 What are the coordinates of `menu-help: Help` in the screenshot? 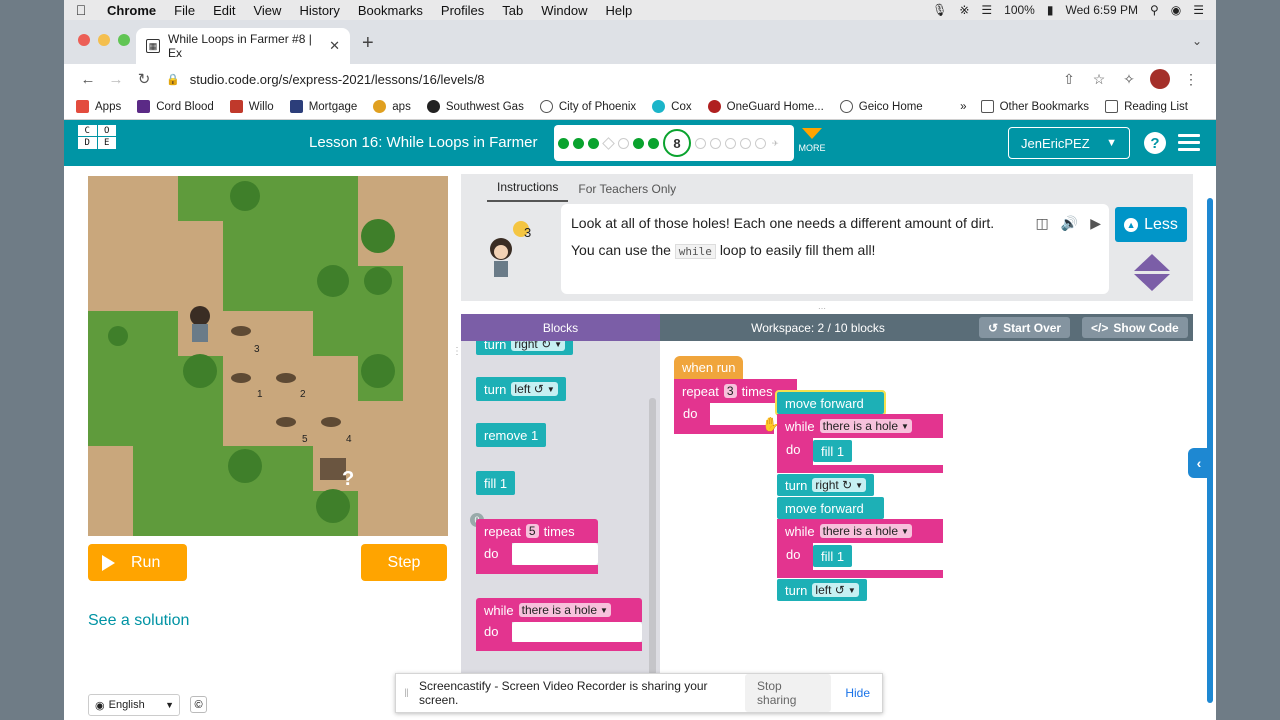 It's located at (619, 10).